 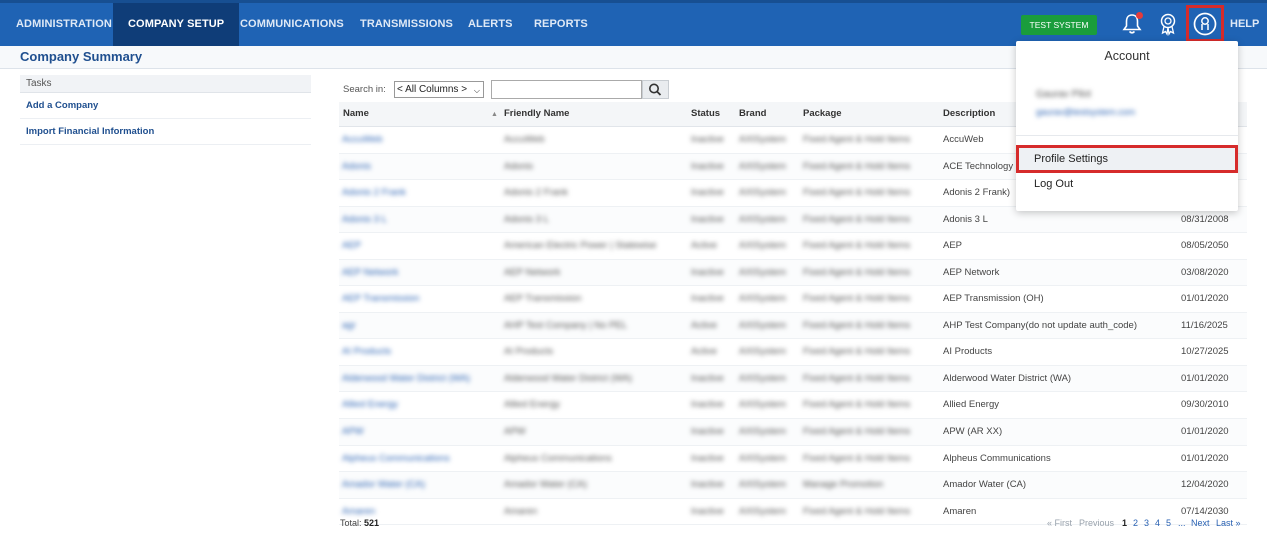 What do you see at coordinates (1205, 352) in the screenshot?
I see `date-cell: 10/27/2025` at bounding box center [1205, 352].